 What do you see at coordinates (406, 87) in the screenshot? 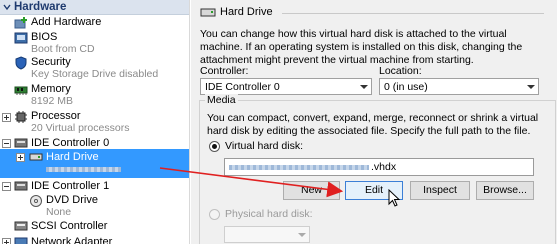
I see `location-value: 0 (in use)` at bounding box center [406, 87].